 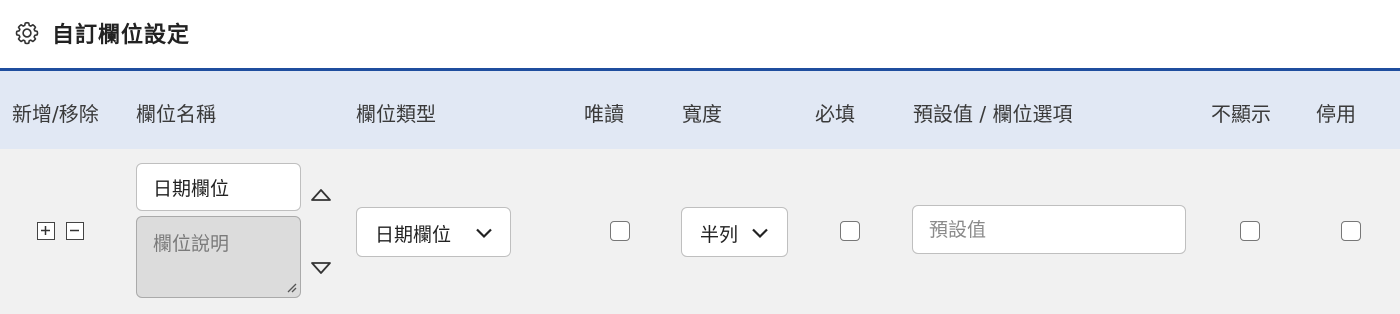 I want to click on readonly-checkbox, so click(x=620, y=231).